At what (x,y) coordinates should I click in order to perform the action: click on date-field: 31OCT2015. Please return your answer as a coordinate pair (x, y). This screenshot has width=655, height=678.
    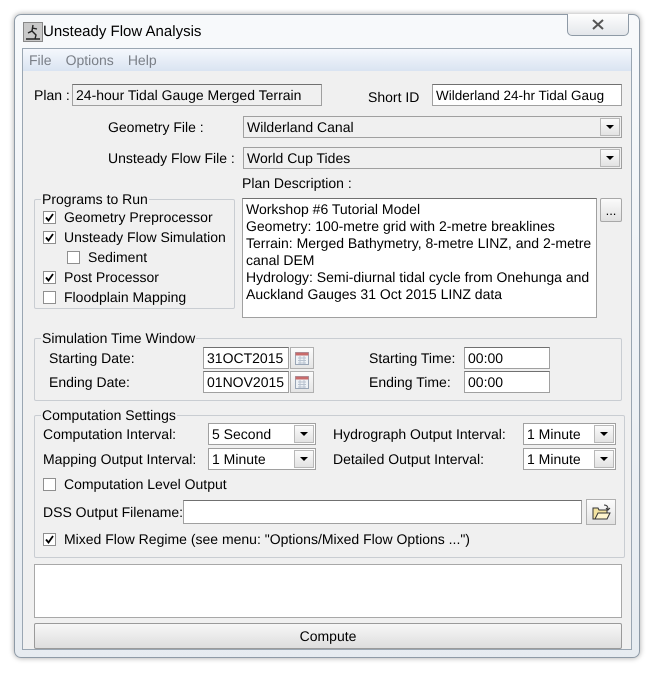
    Looking at the image, I should click on (246, 358).